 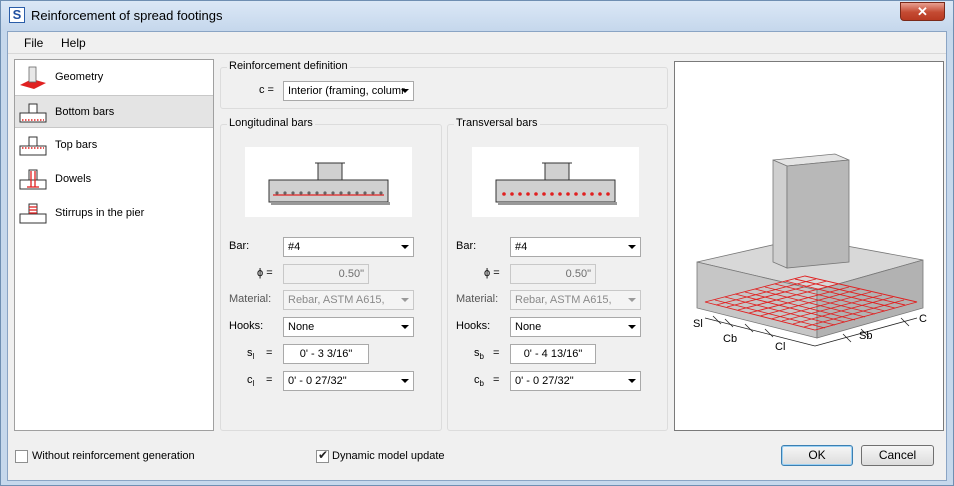 I want to click on transversal-cover-select: 0' - 0 27/32", so click(x=575, y=381).